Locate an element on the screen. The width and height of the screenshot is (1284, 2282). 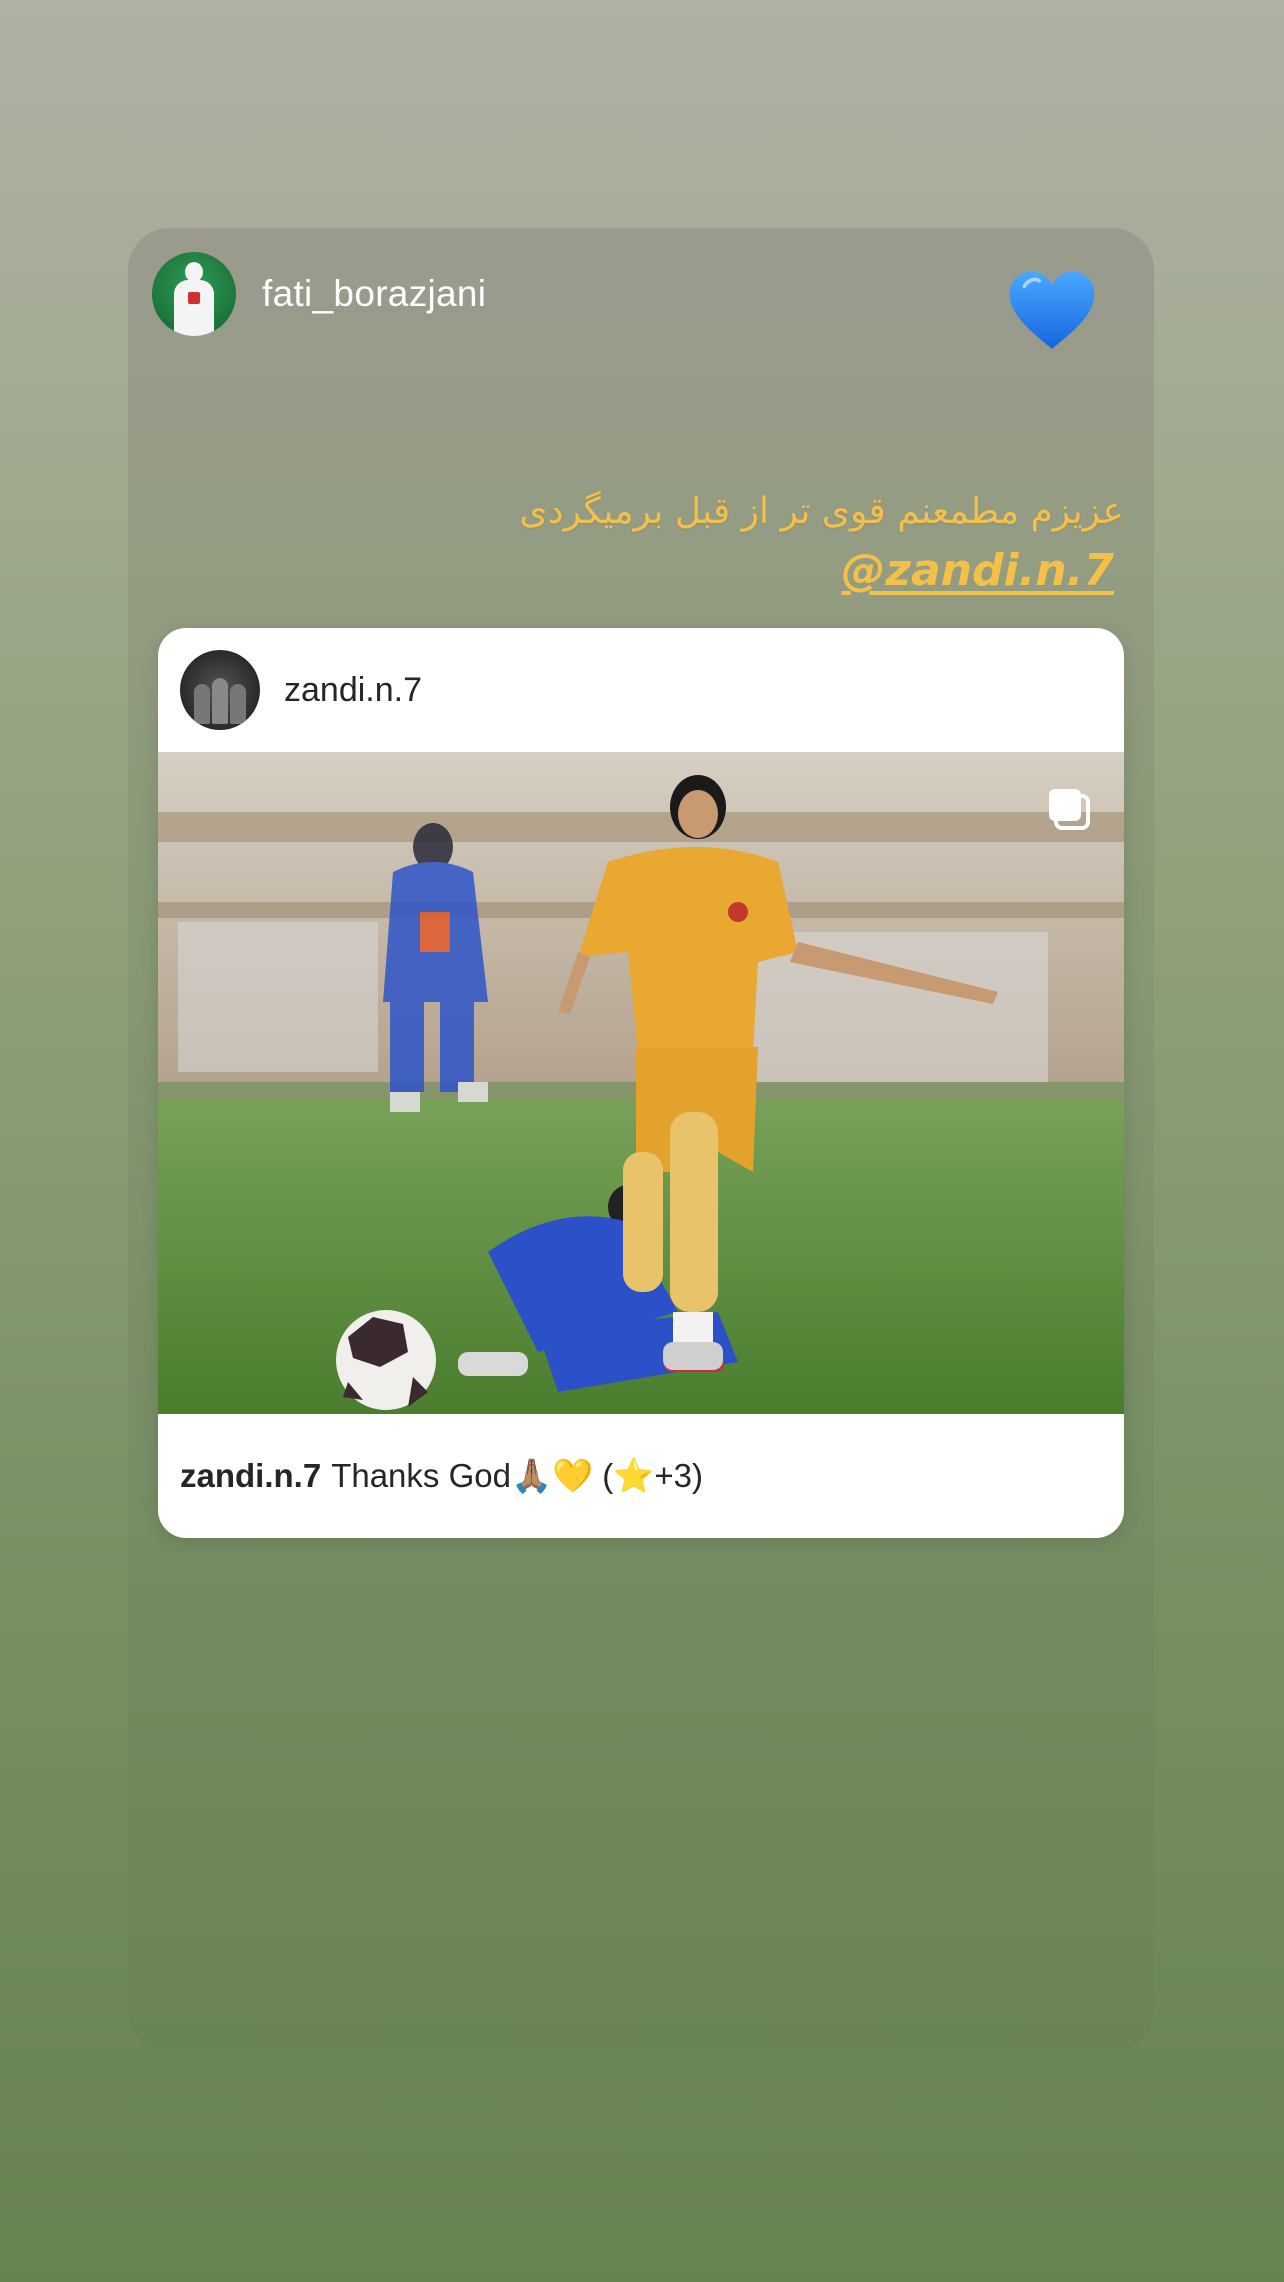
post-caption: zandi.n.7 Thanks God🙏🏽💛 (⭐️+3) is located at coordinates (641, 1476).